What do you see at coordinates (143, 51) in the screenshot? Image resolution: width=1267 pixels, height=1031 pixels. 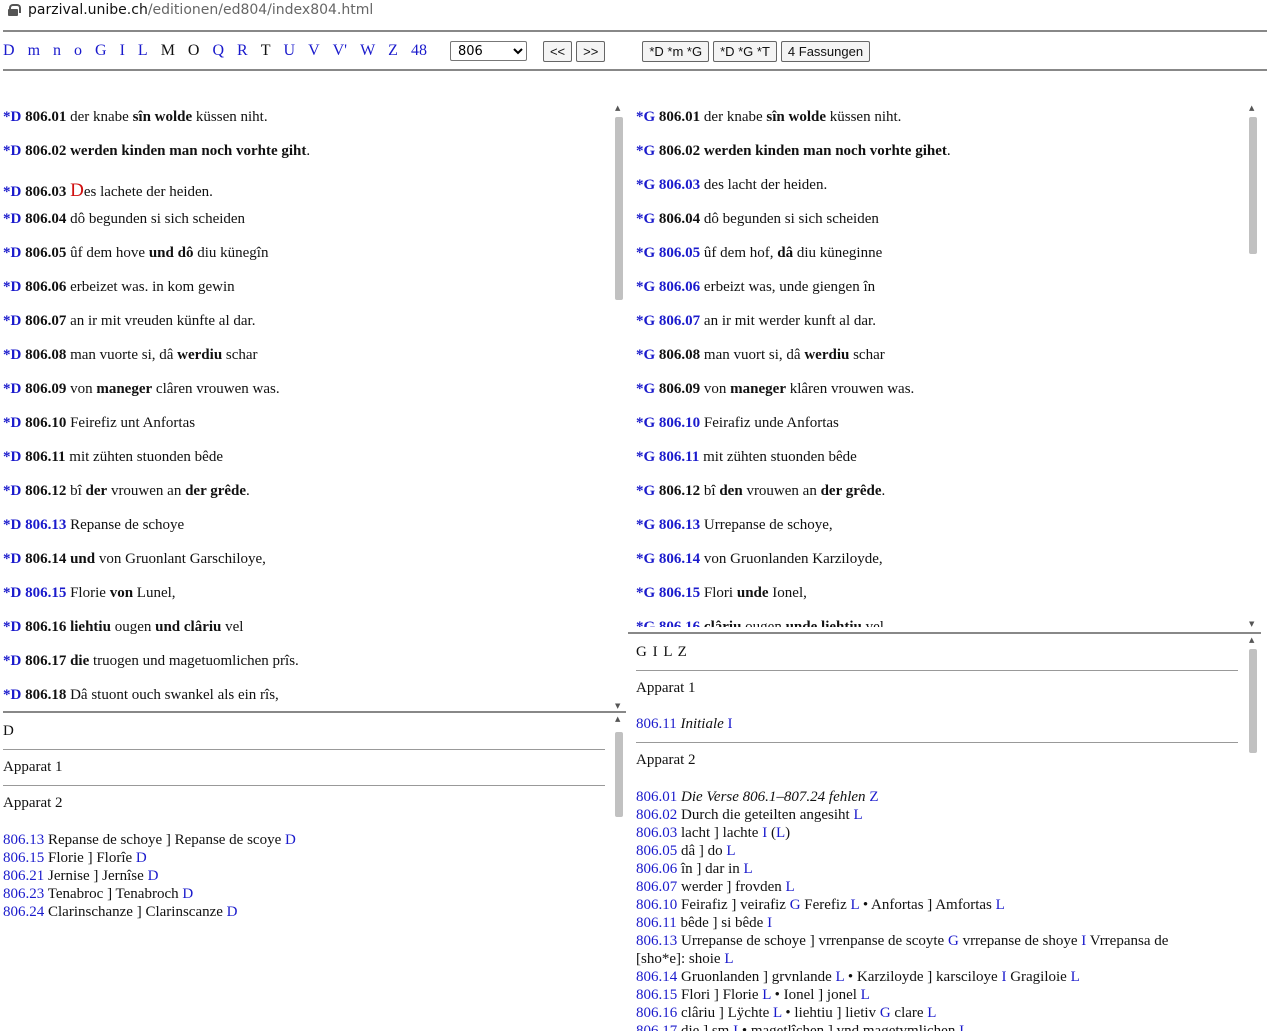 I see `manuscript-link-l: L` at bounding box center [143, 51].